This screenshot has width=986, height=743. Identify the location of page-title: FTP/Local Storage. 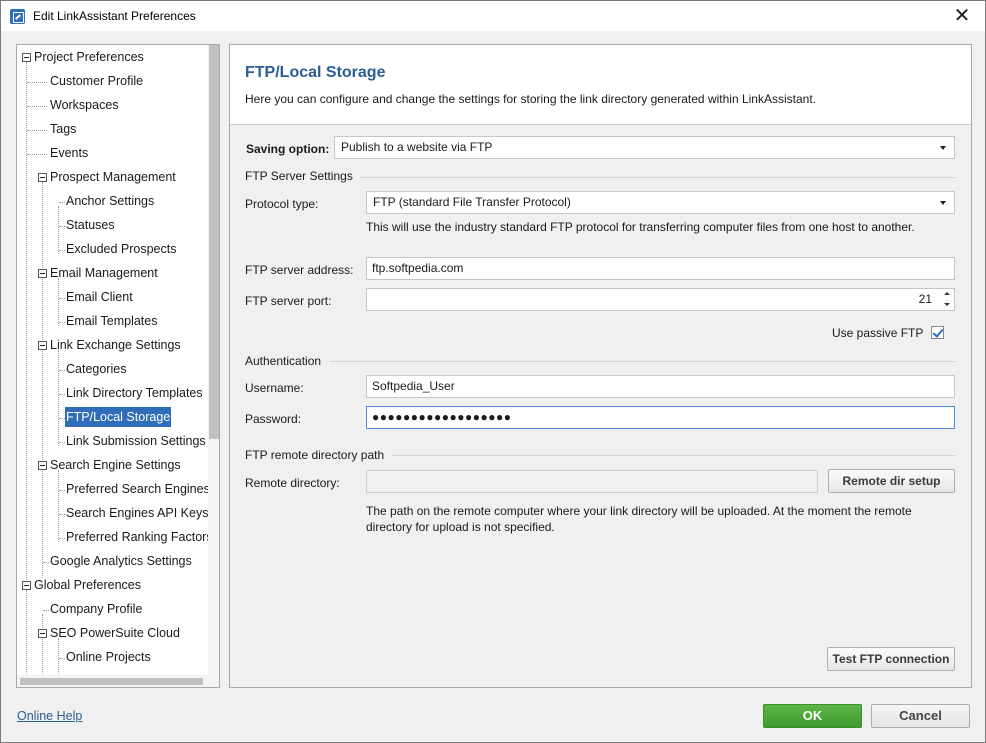
(315, 72).